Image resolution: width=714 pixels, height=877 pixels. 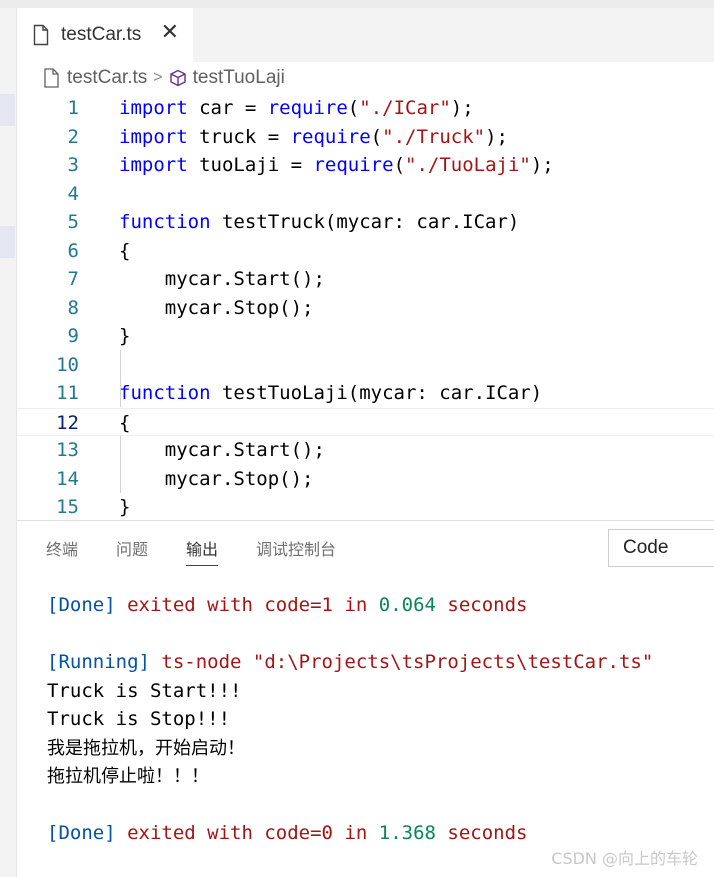 What do you see at coordinates (376, 393) in the screenshot?
I see `code-token: testTuoLaji(mycar: car.ICar)` at bounding box center [376, 393].